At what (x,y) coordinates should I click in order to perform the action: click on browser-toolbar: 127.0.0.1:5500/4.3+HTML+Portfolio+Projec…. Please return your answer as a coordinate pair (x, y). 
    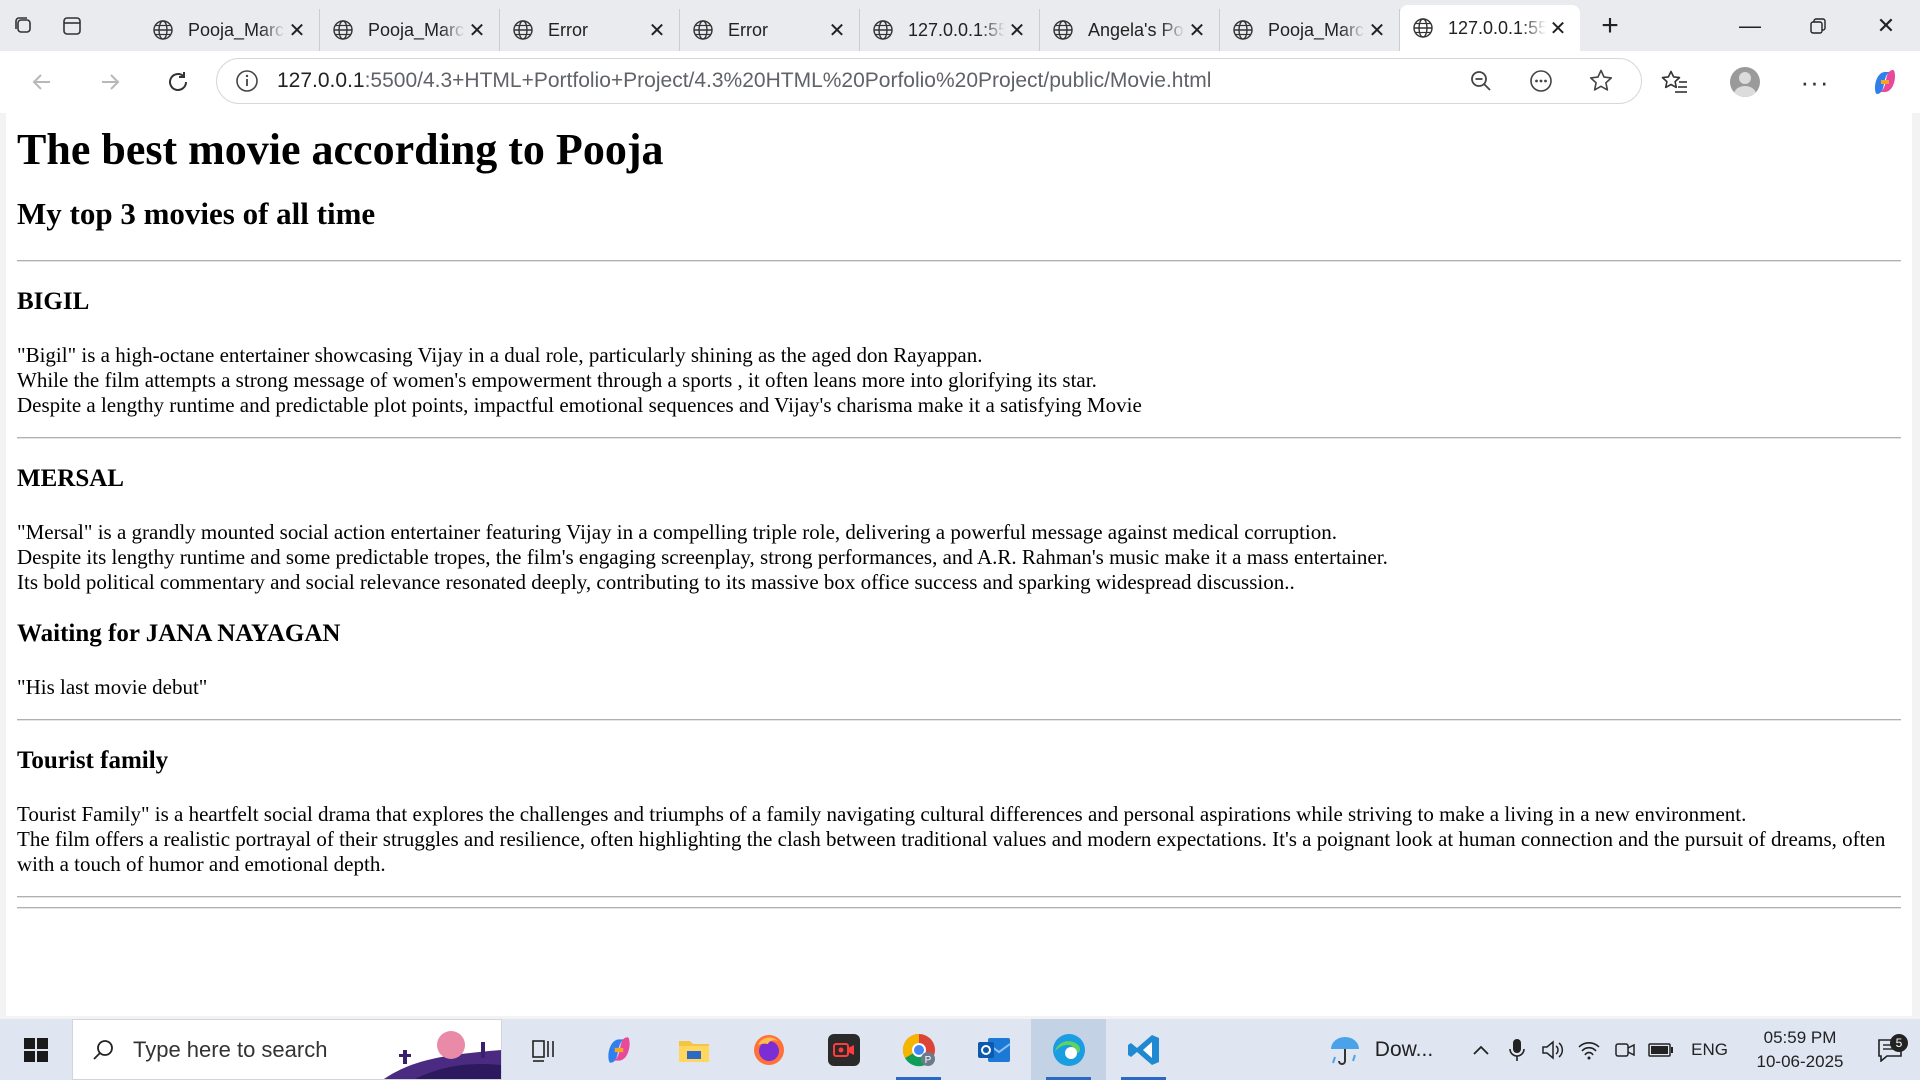
    Looking at the image, I should click on (960, 82).